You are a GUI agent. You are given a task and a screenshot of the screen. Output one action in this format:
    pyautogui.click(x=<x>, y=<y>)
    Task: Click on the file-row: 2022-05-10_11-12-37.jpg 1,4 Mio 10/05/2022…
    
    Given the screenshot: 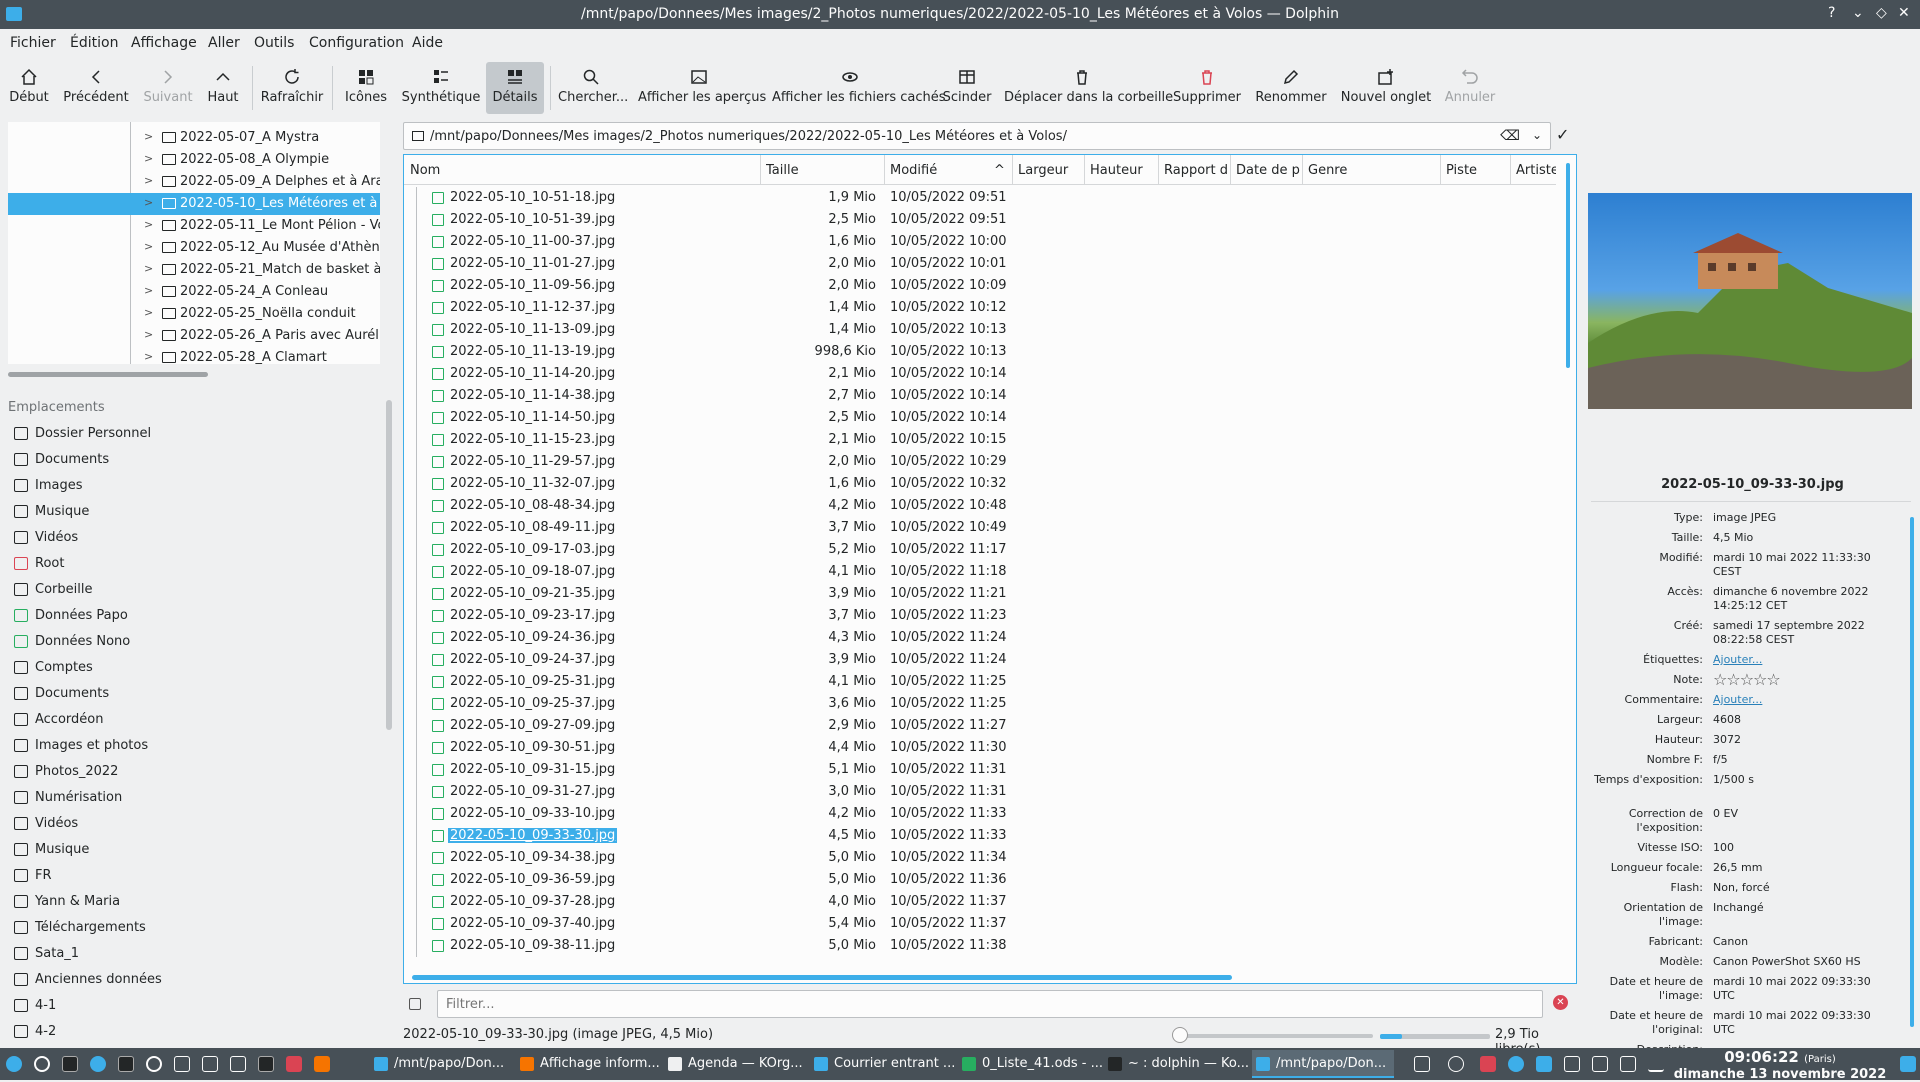 What is the action you would take?
    pyautogui.click(x=980, y=308)
    